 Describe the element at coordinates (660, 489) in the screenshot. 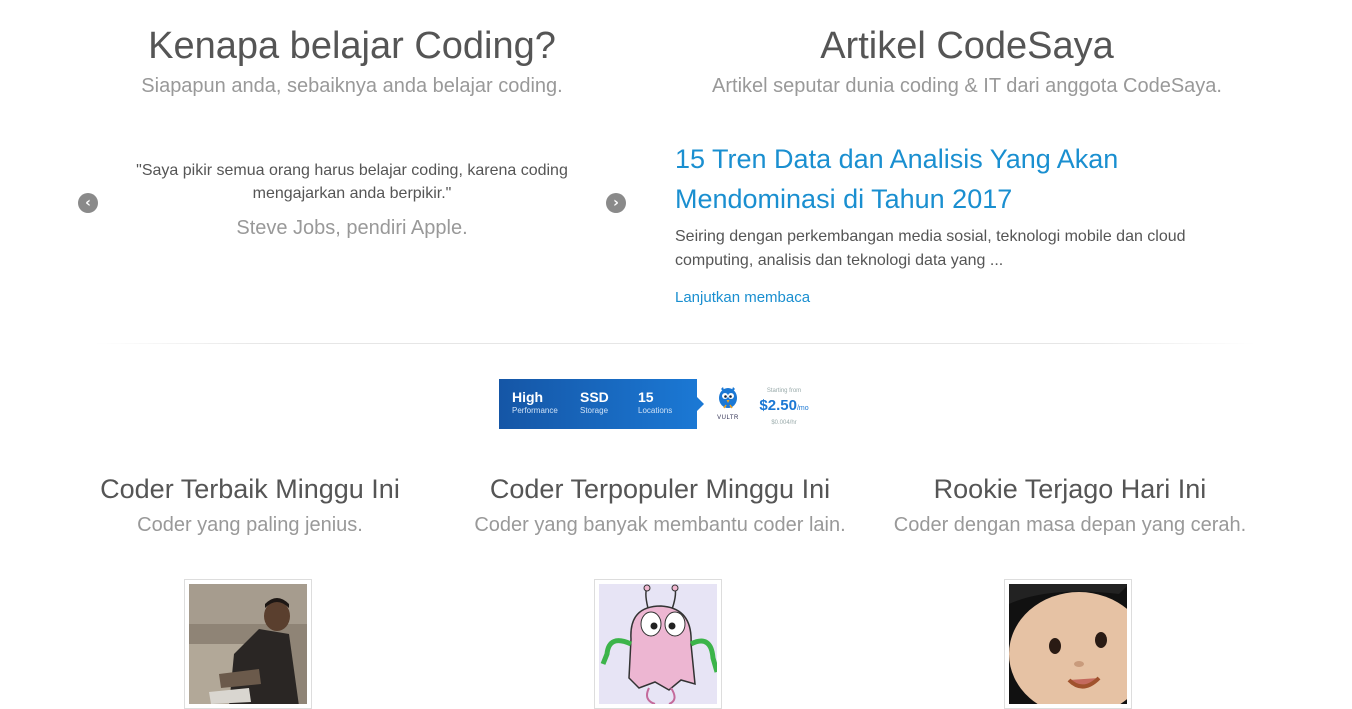

I see `popular-coder-title: Coder Terpopuler Minggu Ini` at that location.